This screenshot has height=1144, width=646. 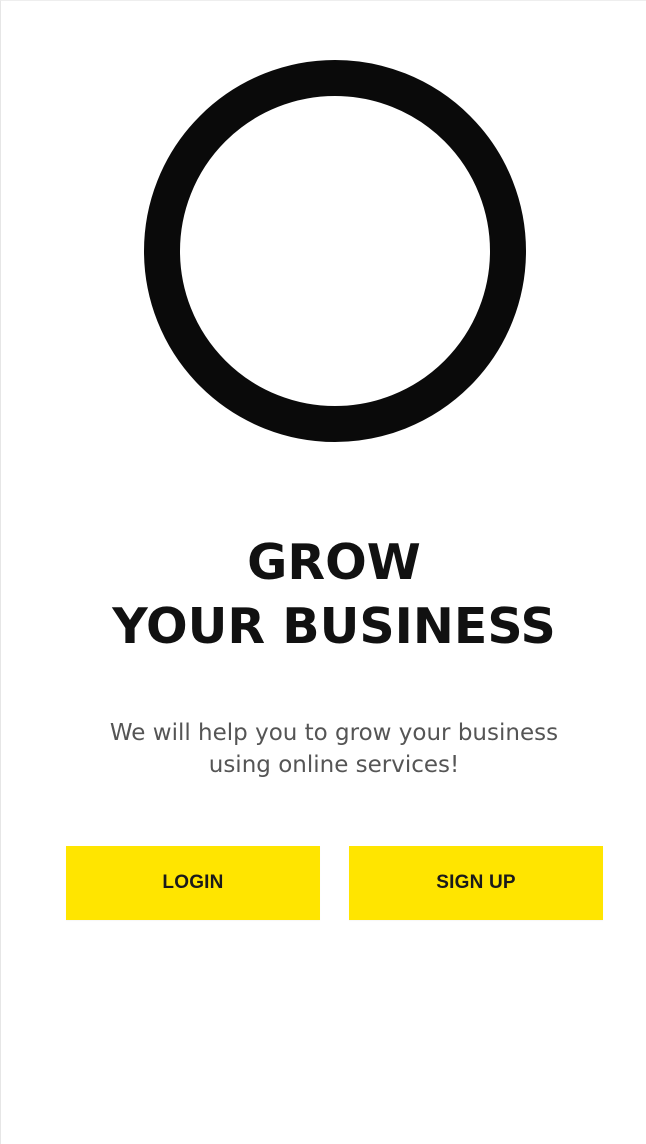 What do you see at coordinates (193, 883) in the screenshot?
I see `login-button: LOGIN` at bounding box center [193, 883].